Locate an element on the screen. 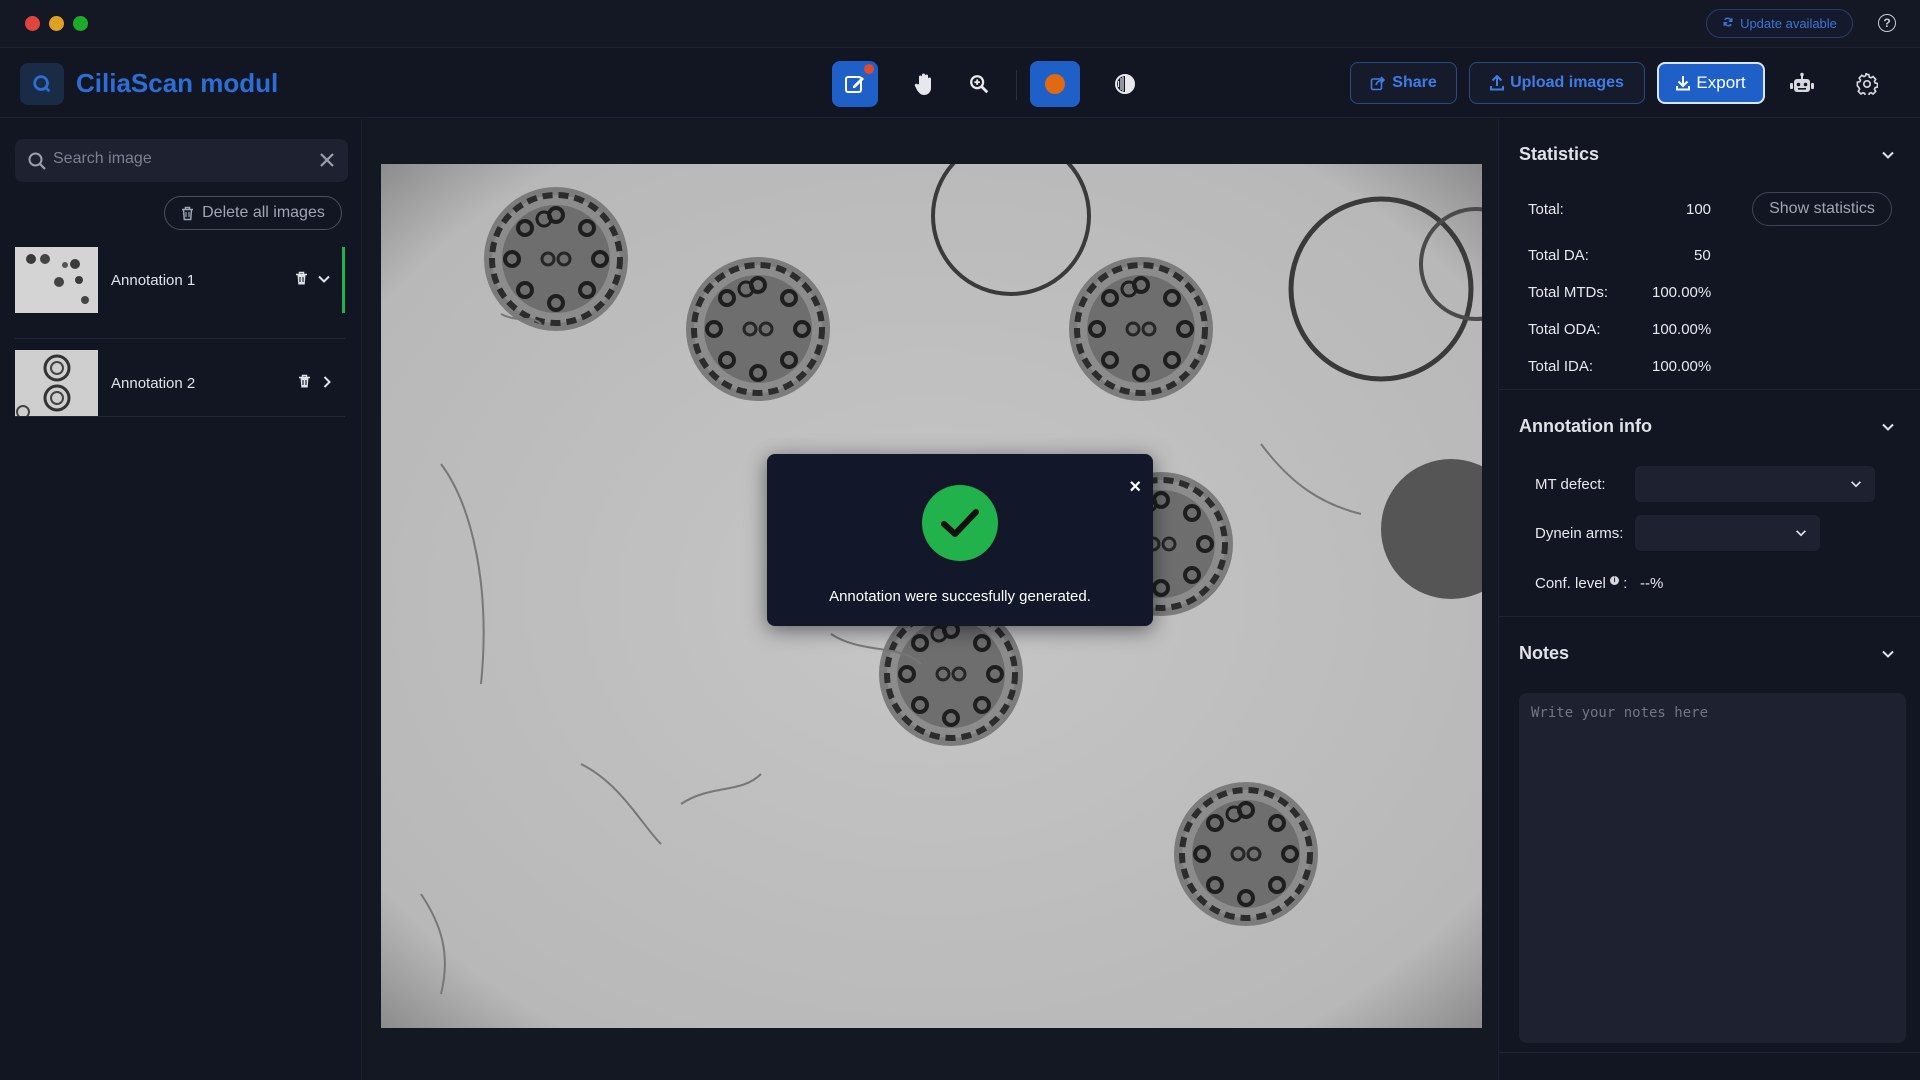  annotation-label: Annotation 2 is located at coordinates (153, 383).